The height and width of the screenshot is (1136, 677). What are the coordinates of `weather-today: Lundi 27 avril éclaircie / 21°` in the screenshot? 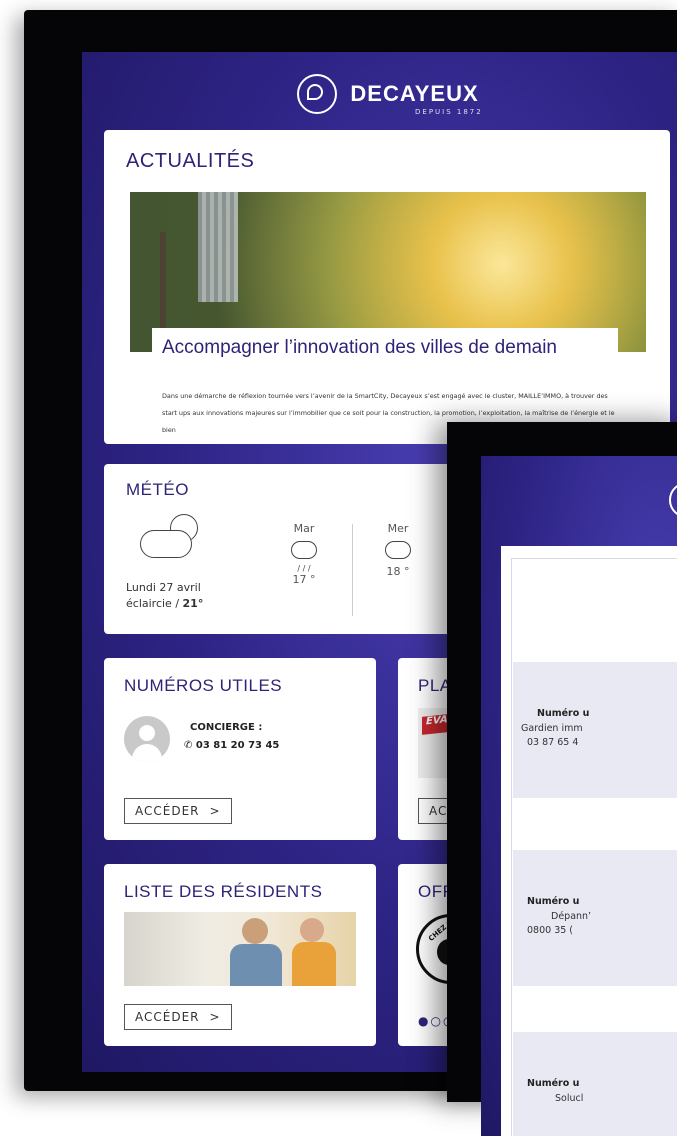 It's located at (164, 596).